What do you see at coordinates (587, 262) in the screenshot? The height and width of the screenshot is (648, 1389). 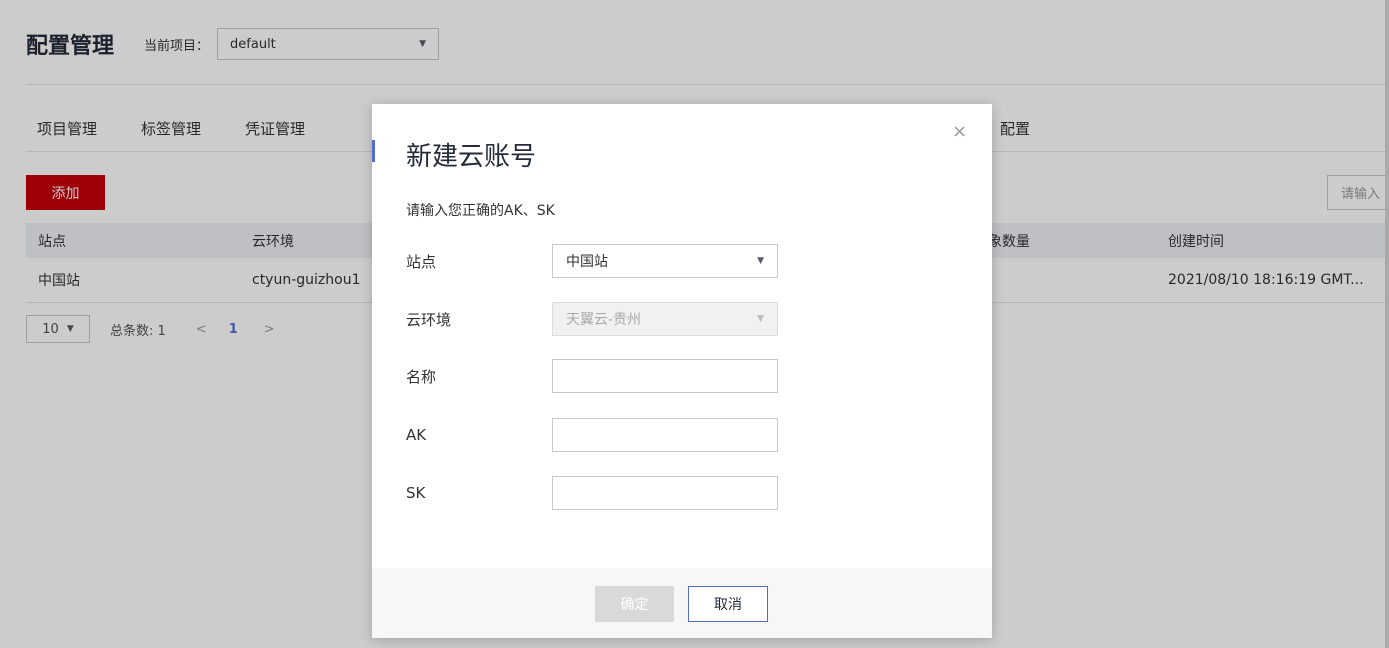 I see `site-select-value: 中国站` at bounding box center [587, 262].